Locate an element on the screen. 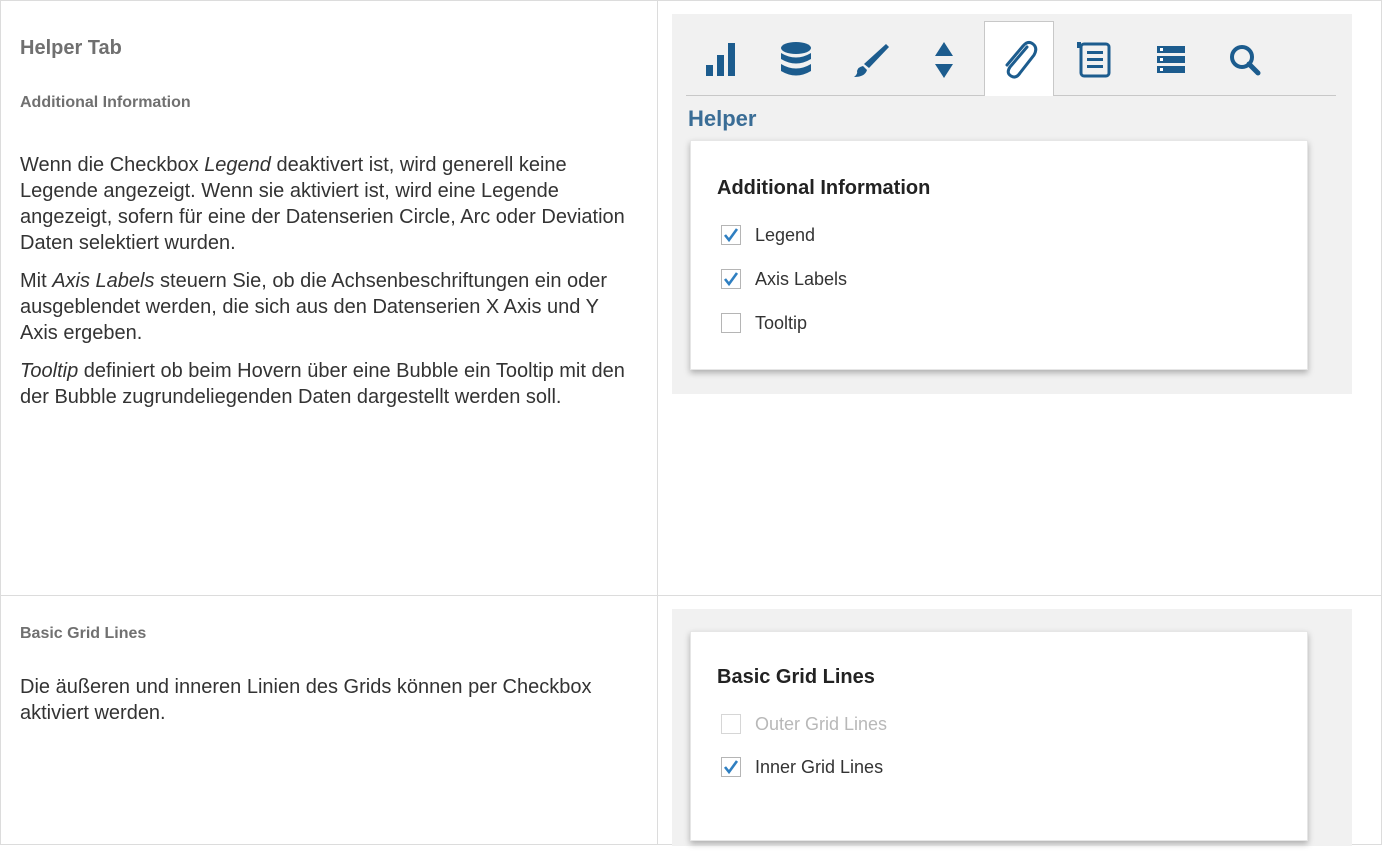 The width and height of the screenshot is (1382, 854). tab-rows is located at coordinates (1171, 60).